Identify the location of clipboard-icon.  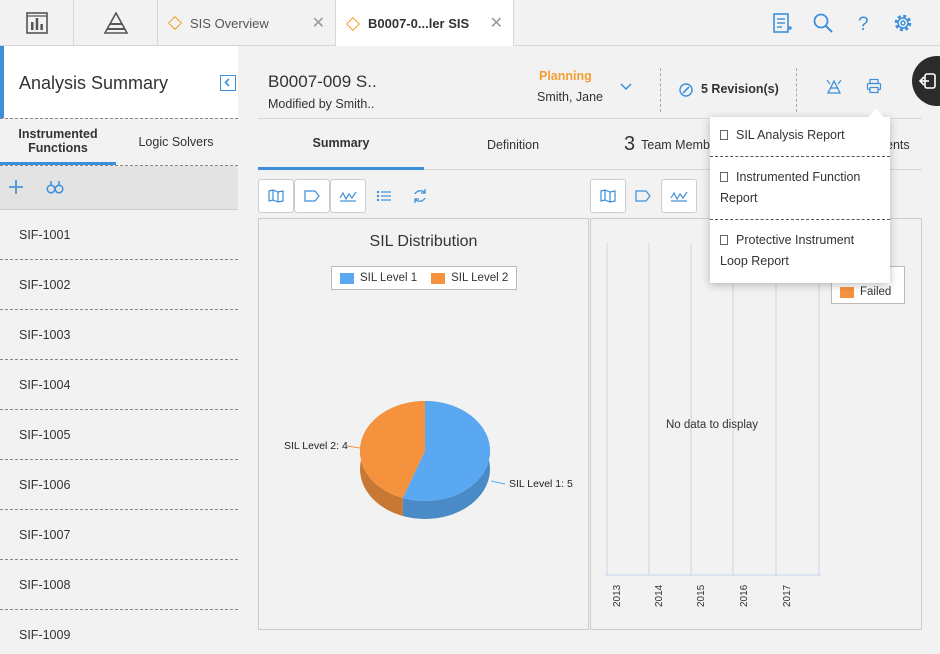
(782, 23).